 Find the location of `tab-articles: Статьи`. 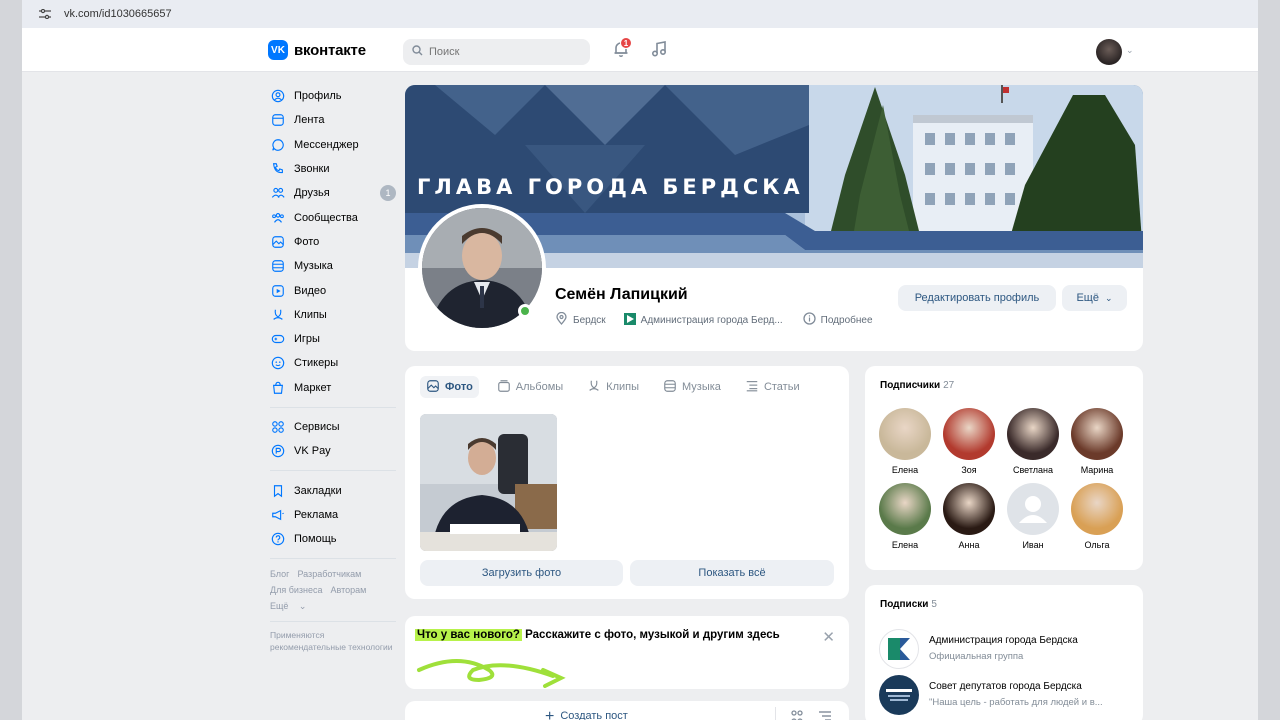

tab-articles: Статьи is located at coordinates (772, 387).